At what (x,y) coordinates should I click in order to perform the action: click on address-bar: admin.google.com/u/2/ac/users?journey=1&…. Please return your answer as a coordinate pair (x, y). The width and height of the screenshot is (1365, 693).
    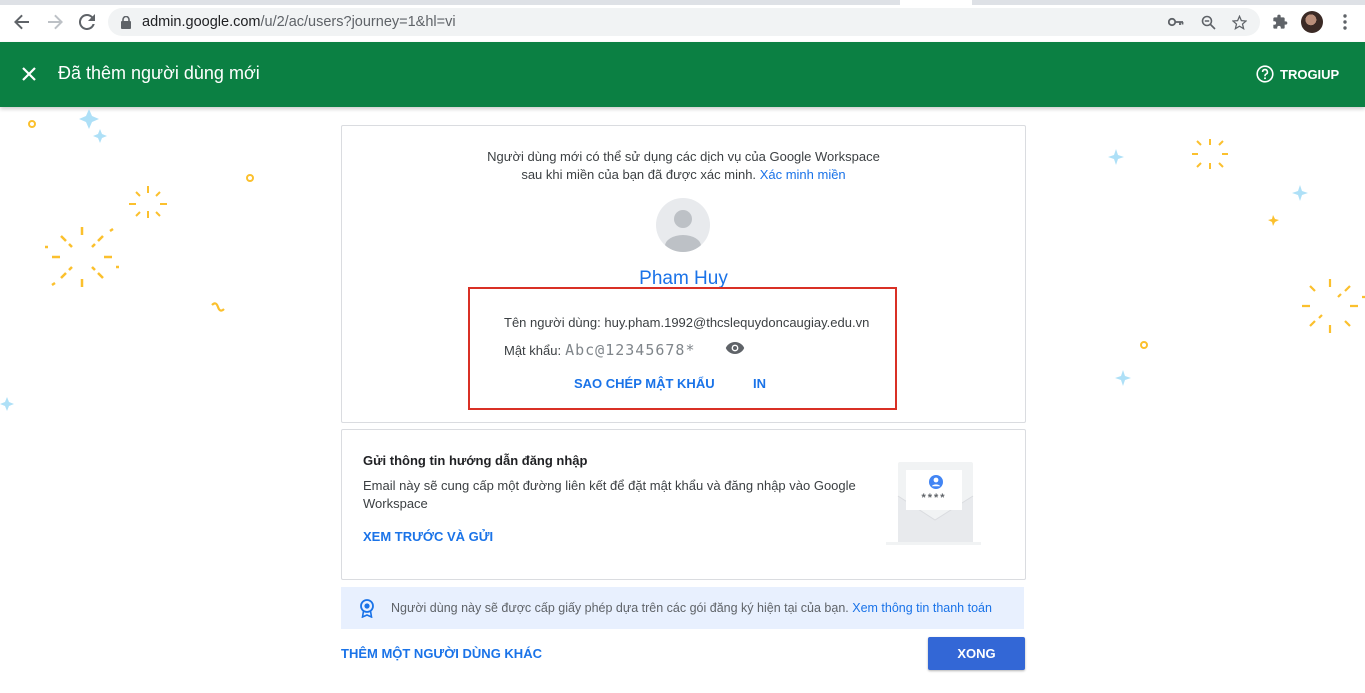
    Looking at the image, I should click on (684, 22).